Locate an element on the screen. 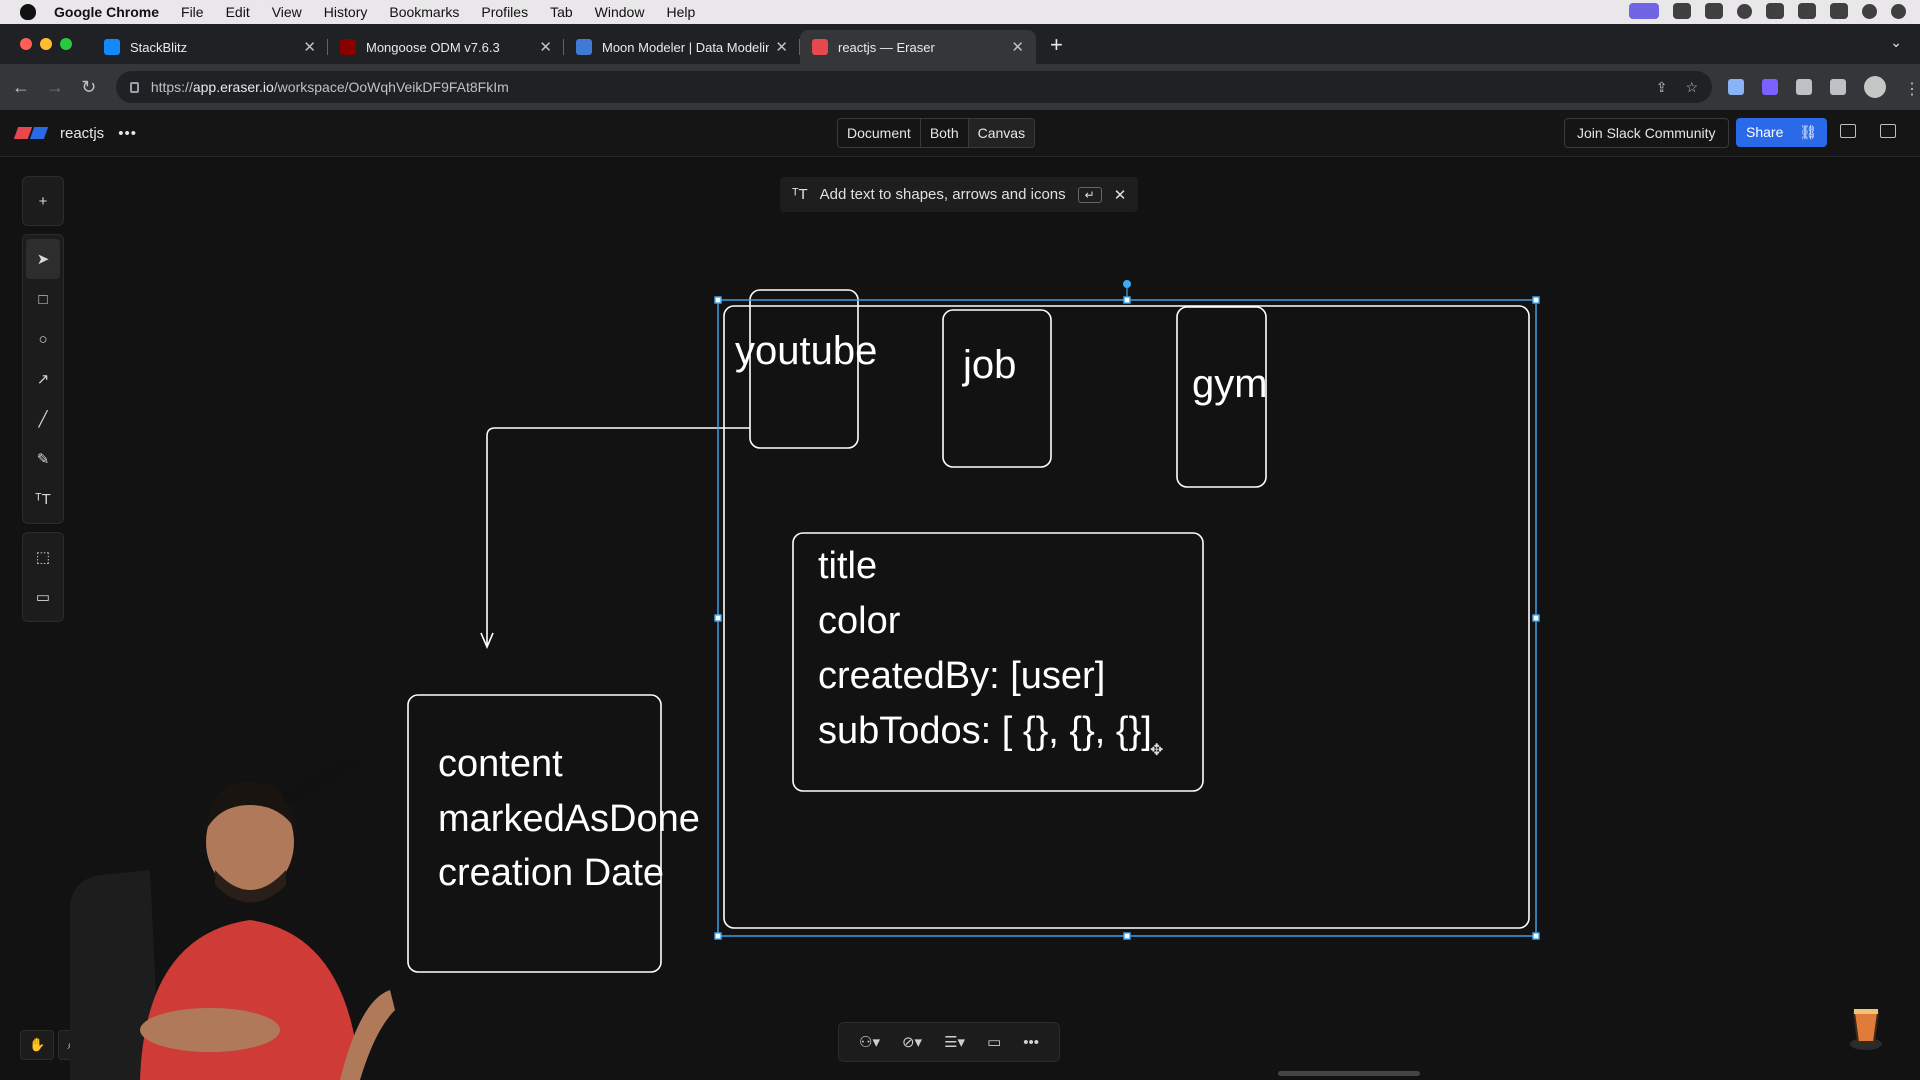 The image size is (1920, 1080). job-label: job is located at coordinates (989, 365).